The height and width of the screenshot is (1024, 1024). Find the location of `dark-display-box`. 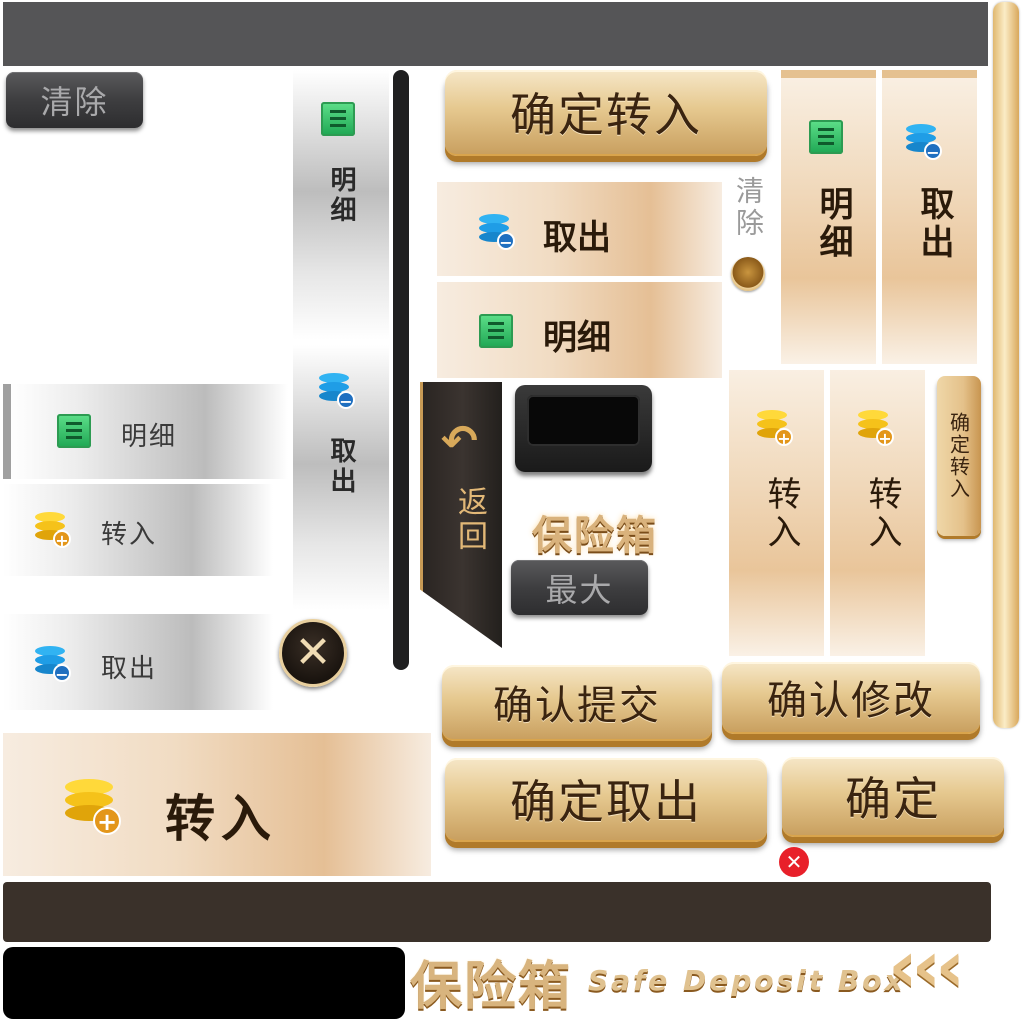

dark-display-box is located at coordinates (583, 428).